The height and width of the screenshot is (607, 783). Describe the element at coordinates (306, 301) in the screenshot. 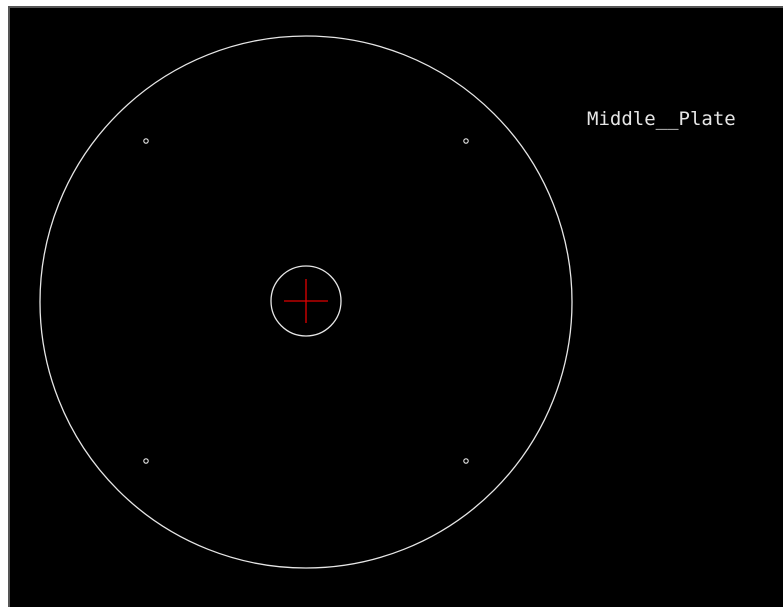

I see `center-crosshair` at that location.